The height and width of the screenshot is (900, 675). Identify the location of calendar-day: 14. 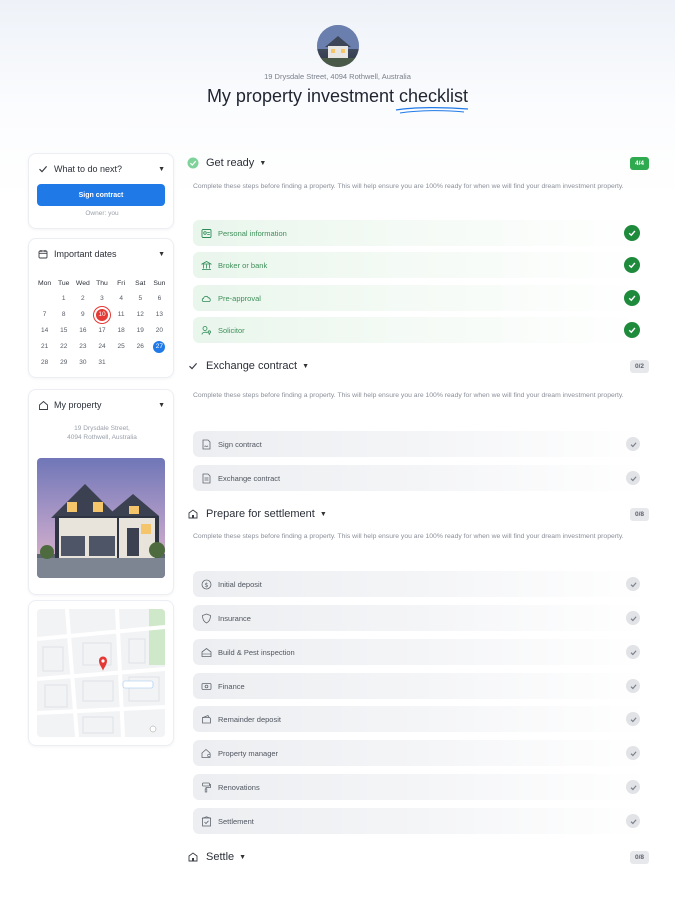
(44, 331).